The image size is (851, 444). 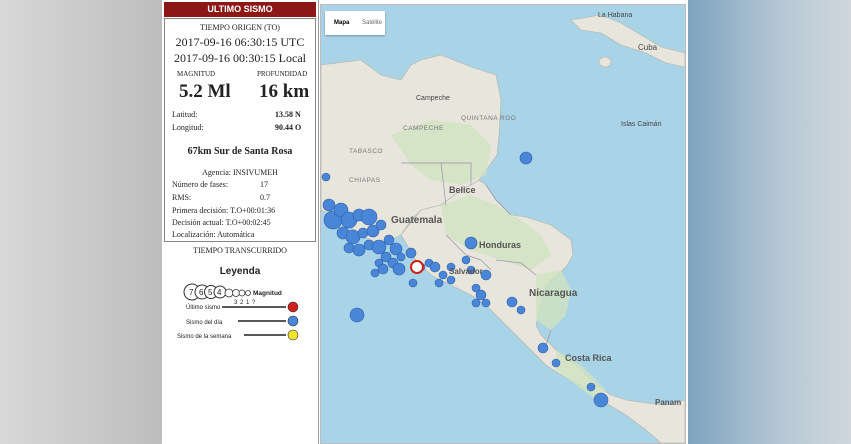 I want to click on phases-value: 17, so click(x=264, y=184).